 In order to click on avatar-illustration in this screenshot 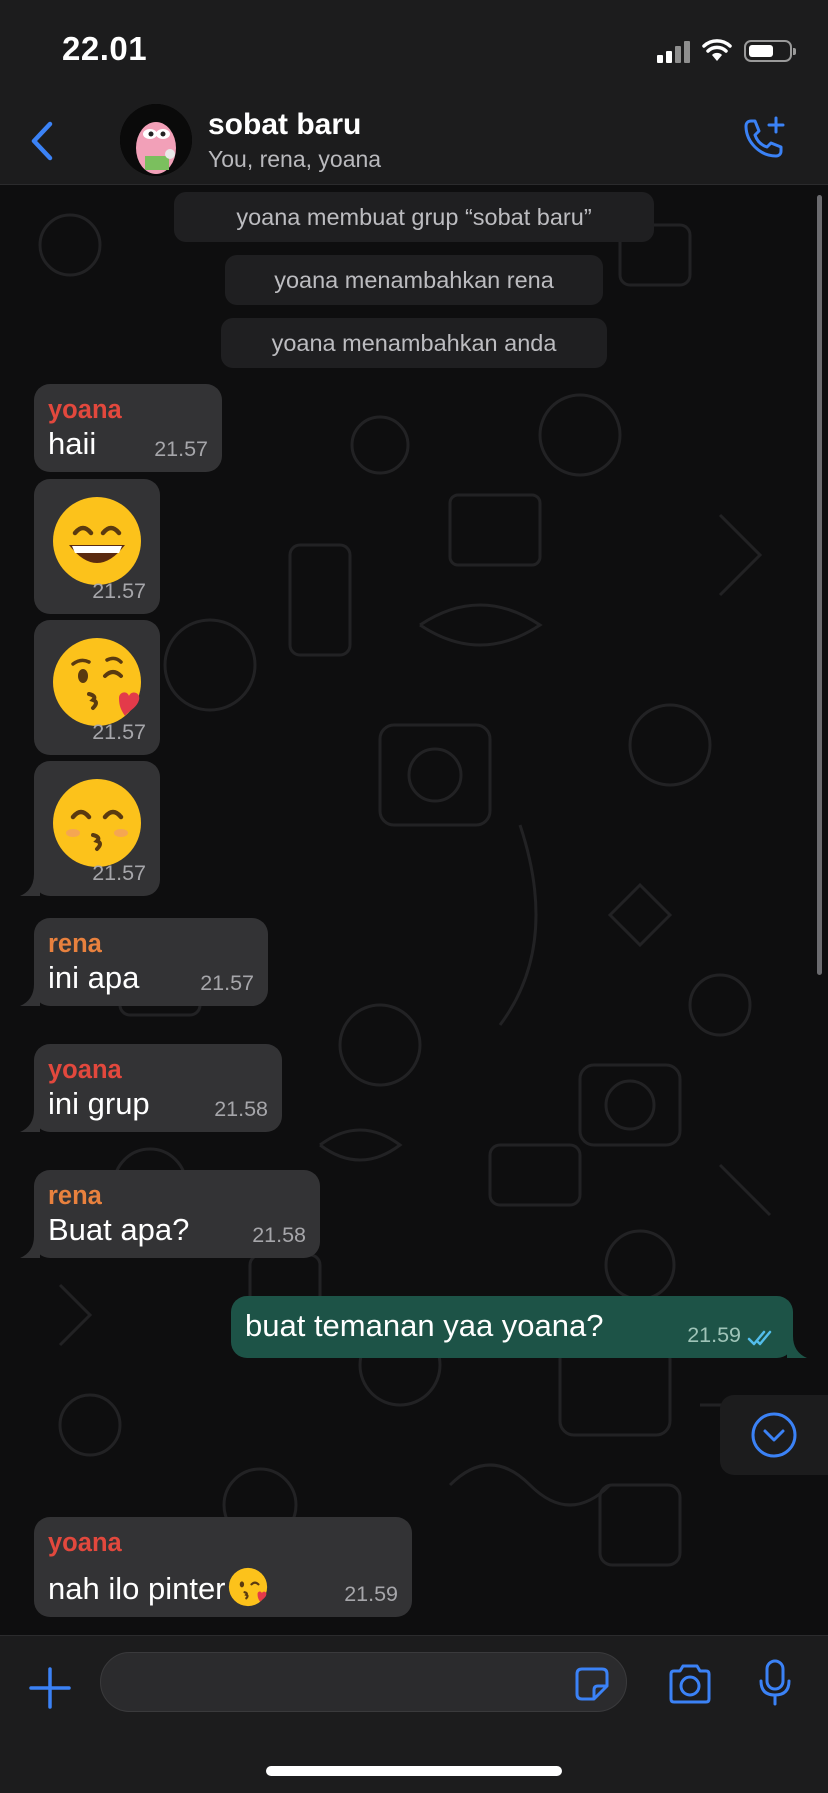, I will do `click(156, 140)`.